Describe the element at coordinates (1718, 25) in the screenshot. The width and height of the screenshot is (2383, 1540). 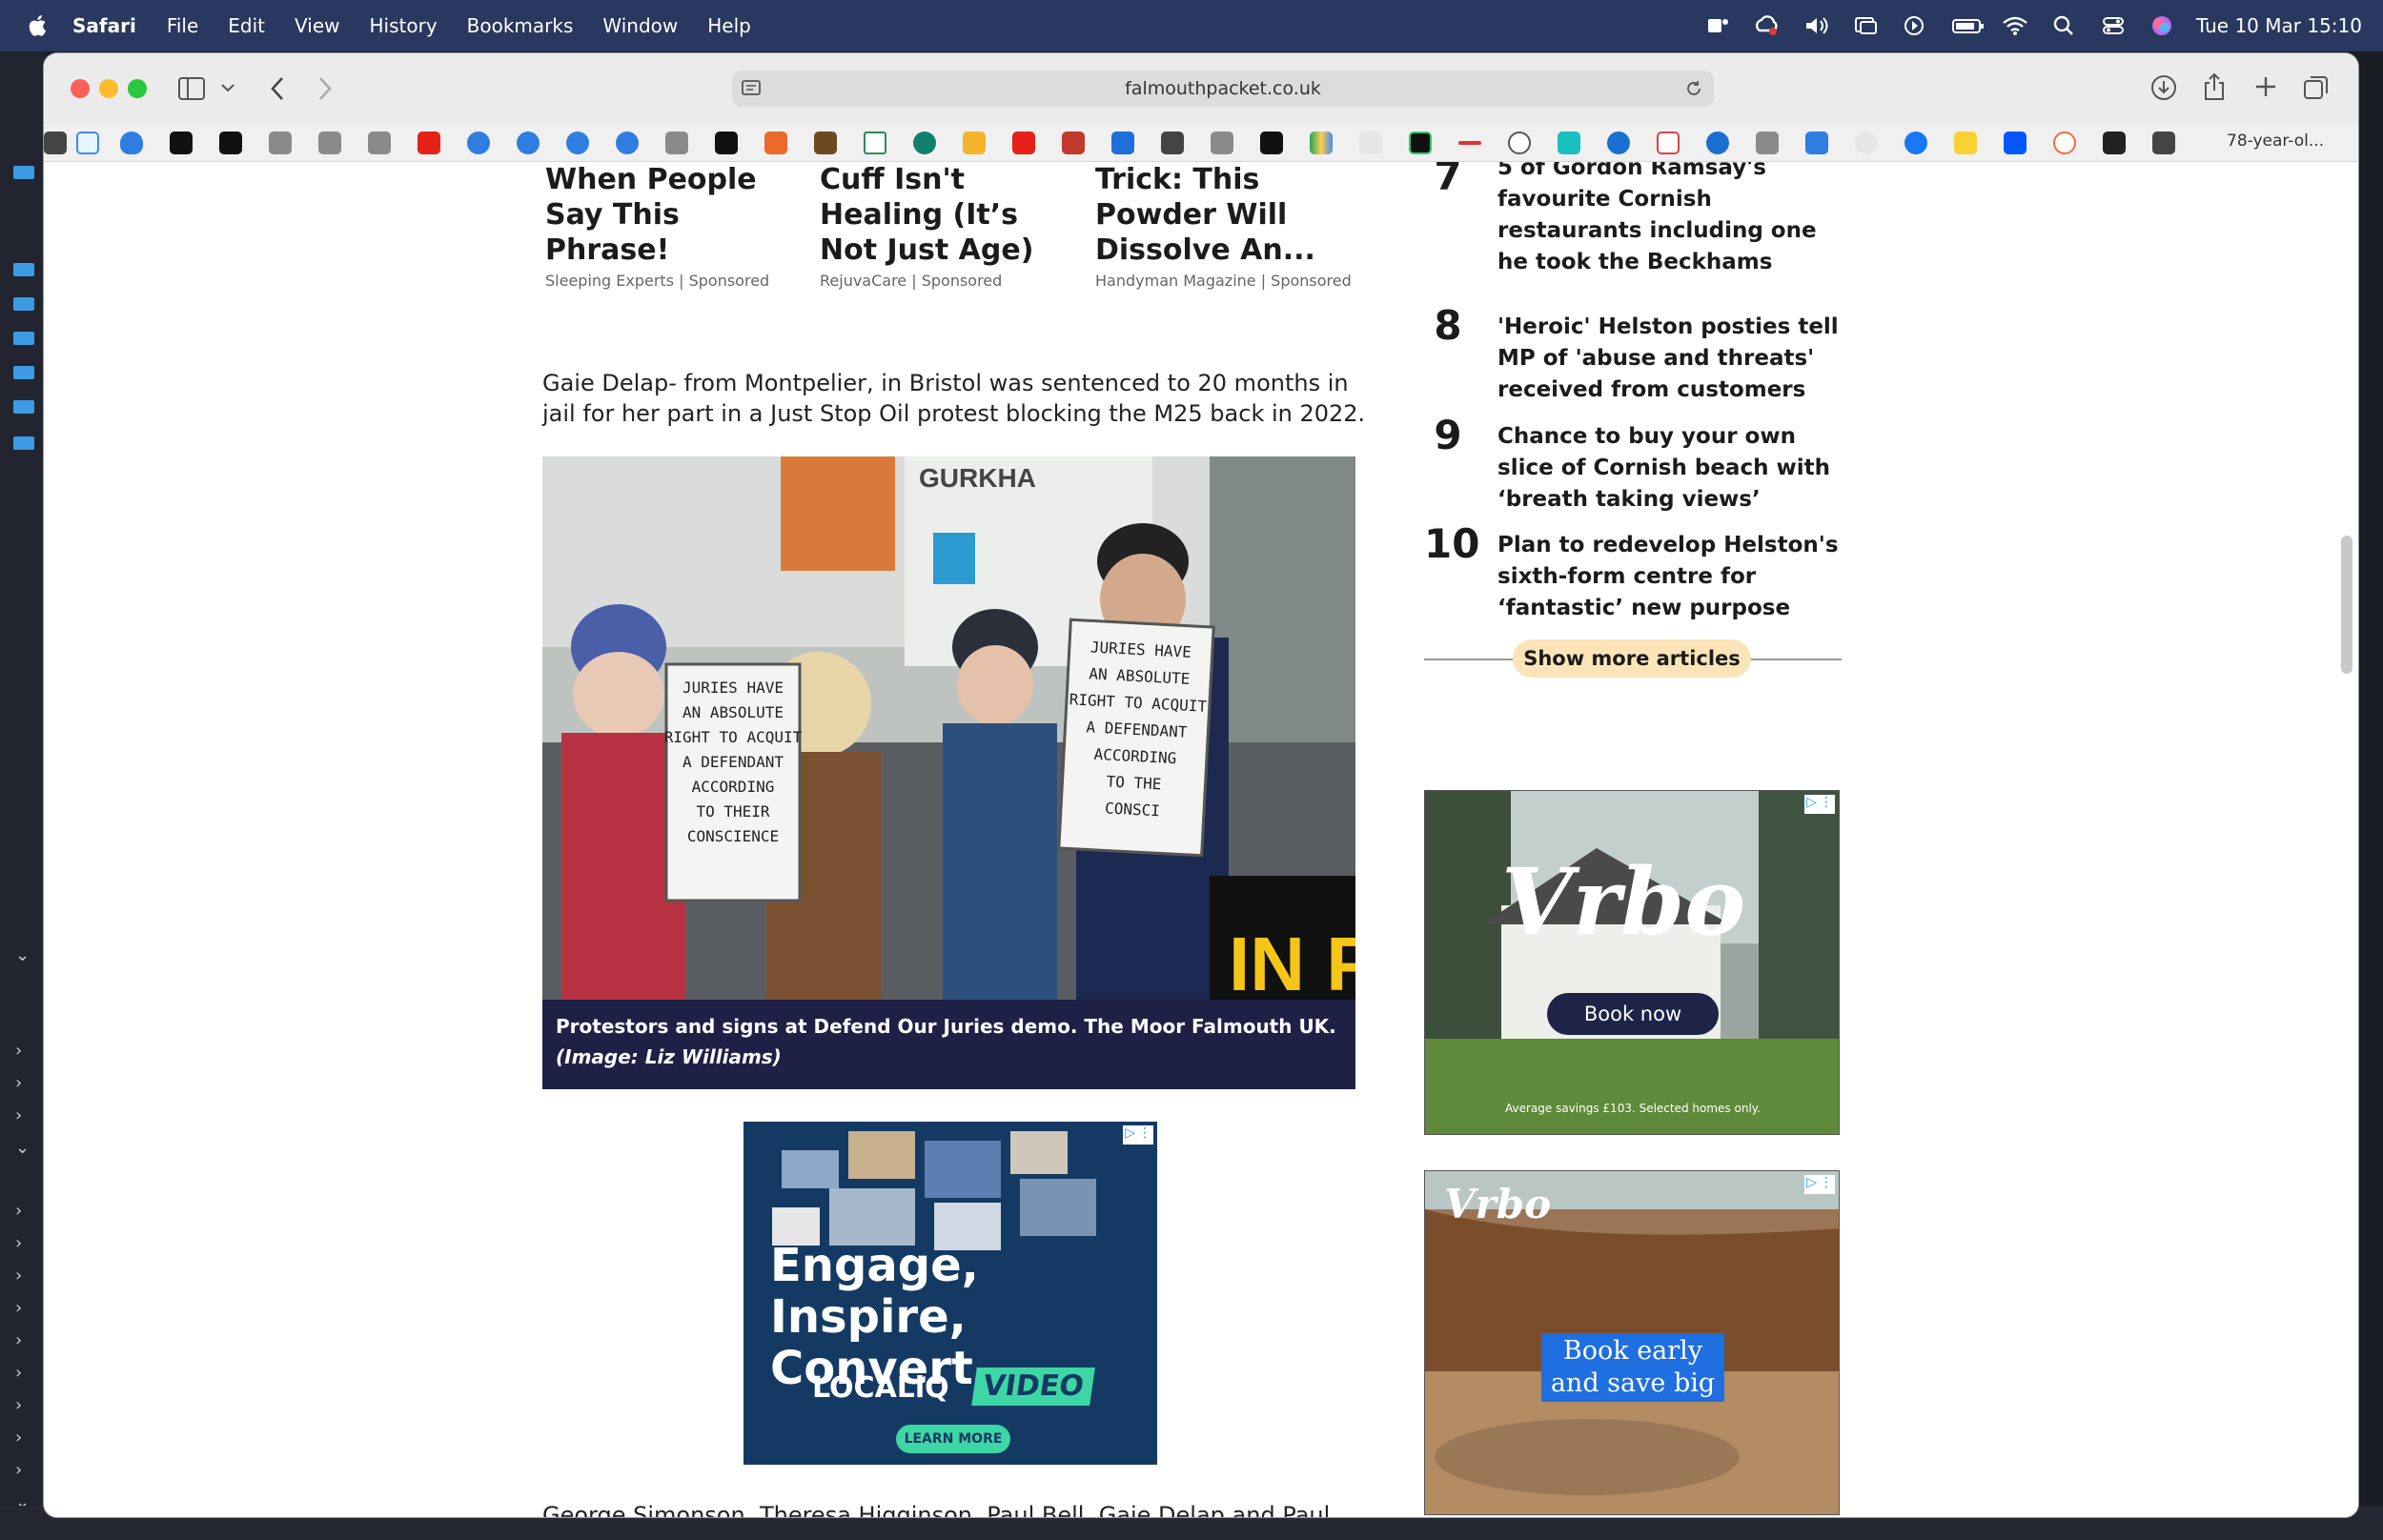
I see `teams-icon` at that location.